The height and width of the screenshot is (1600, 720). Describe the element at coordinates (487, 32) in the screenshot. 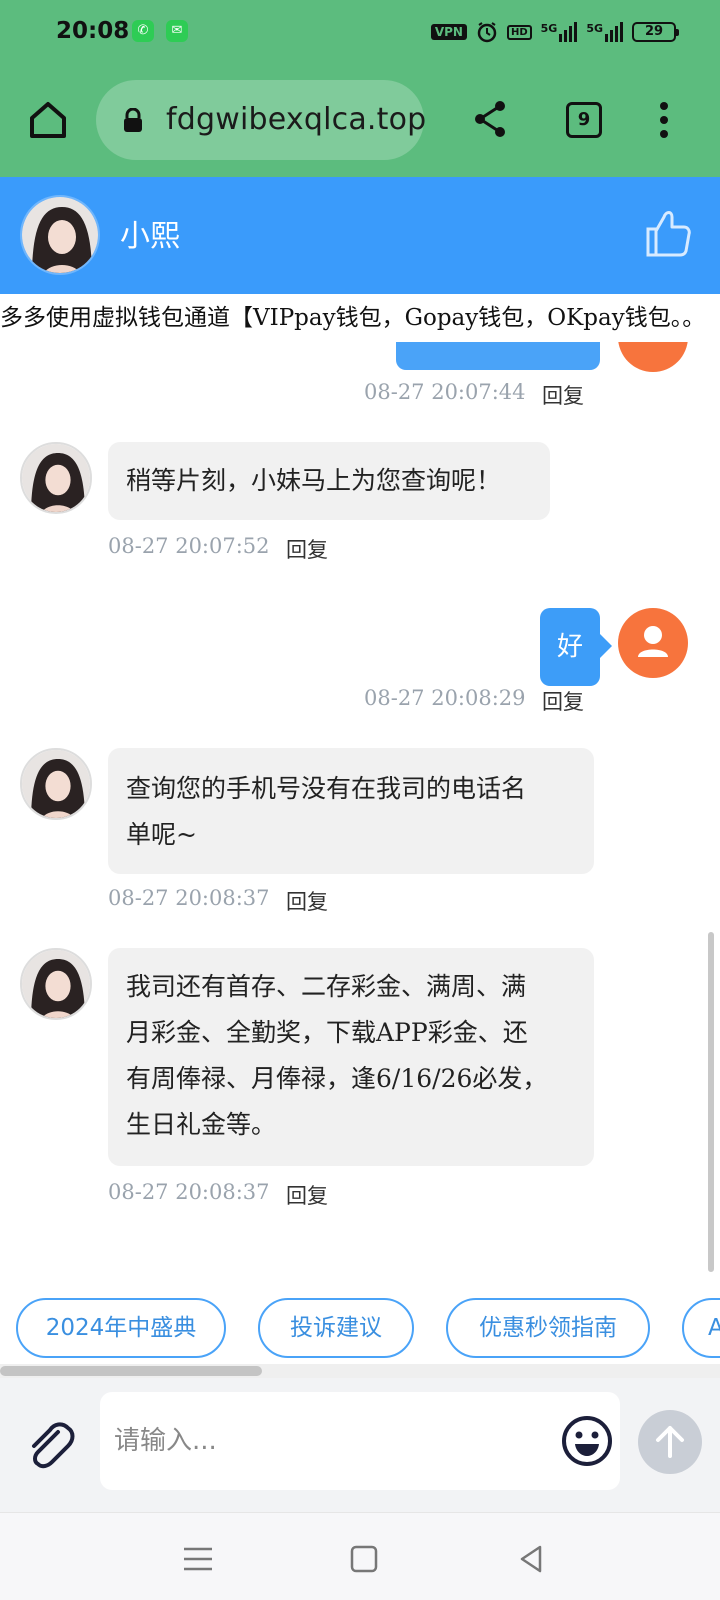

I see `alarm-icon` at that location.